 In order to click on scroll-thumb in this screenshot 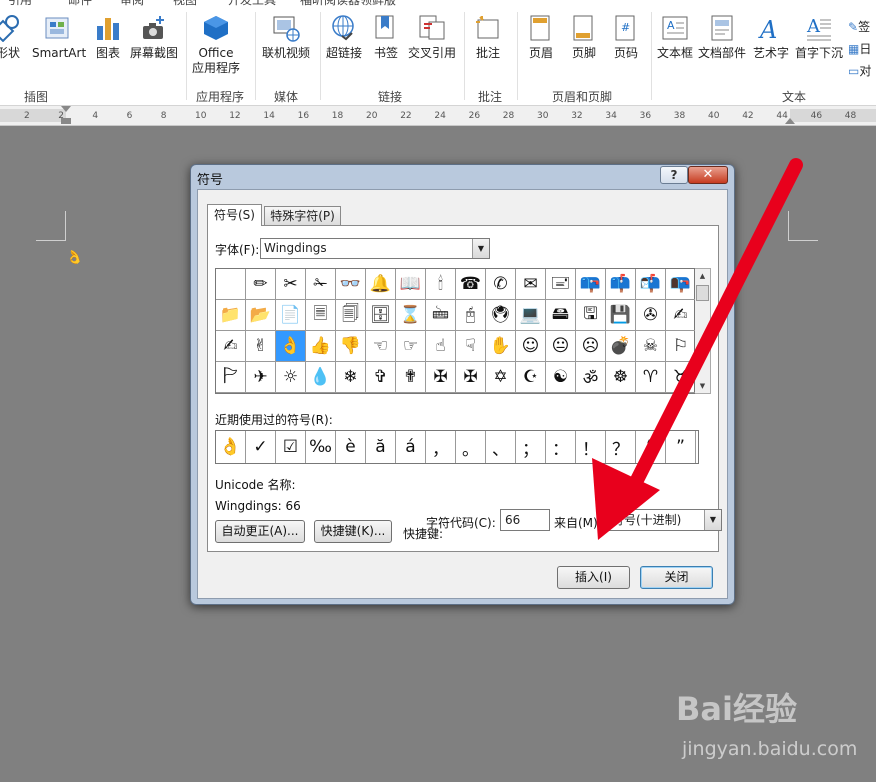, I will do `click(702, 293)`.